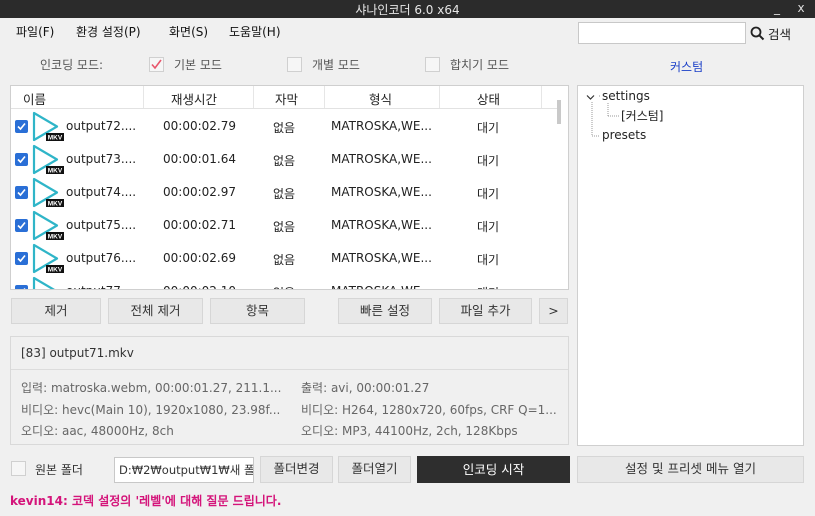  Describe the element at coordinates (286, 98) in the screenshot. I see `column-subtitle: 자막` at that location.